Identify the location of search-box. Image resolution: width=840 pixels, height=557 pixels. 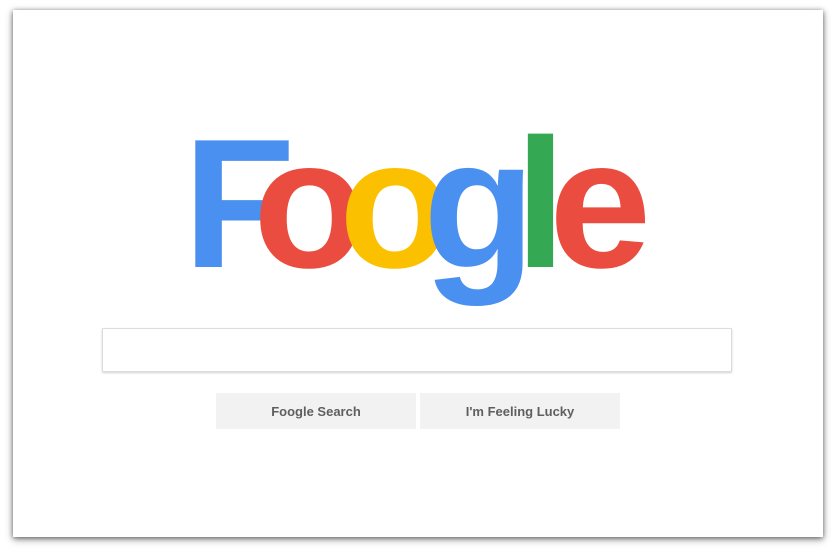
(417, 350).